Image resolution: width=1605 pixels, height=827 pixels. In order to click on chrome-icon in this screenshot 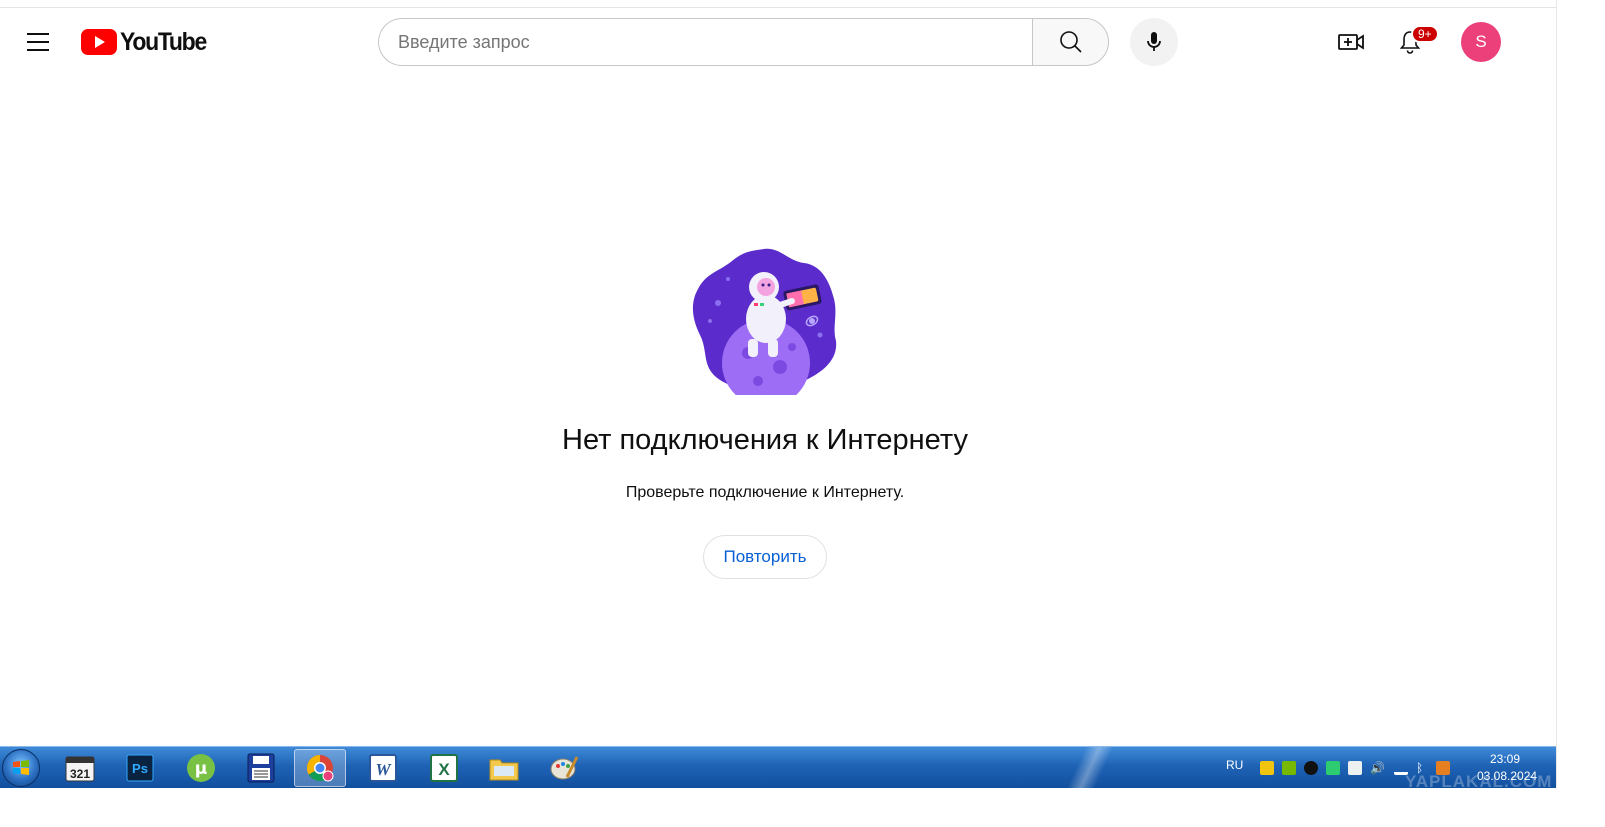, I will do `click(320, 768)`.